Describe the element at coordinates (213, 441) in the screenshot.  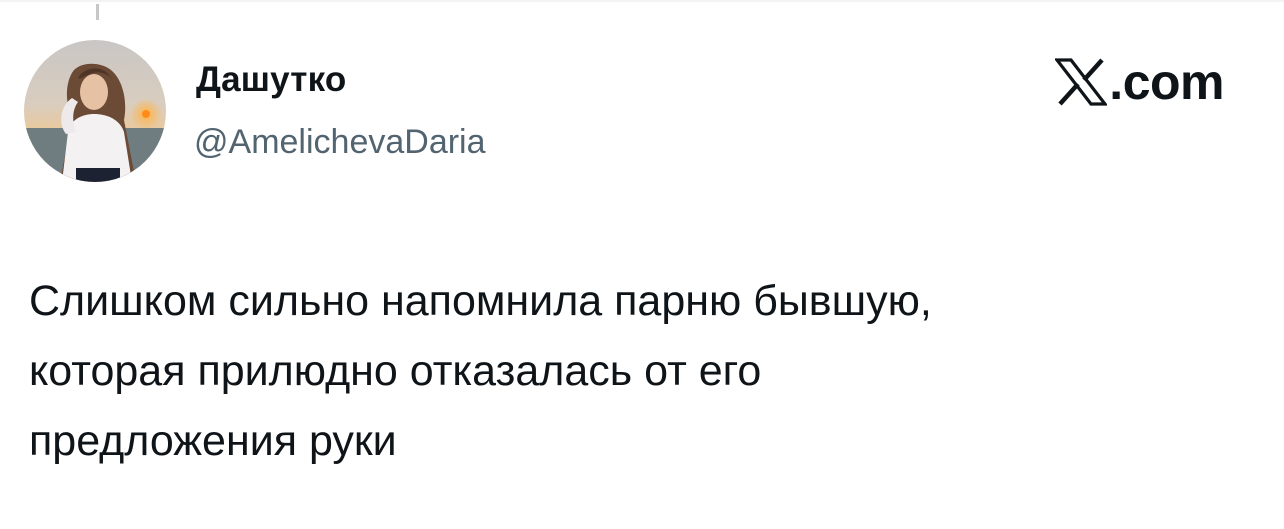
I see `tweet-text-line: предложения руки` at that location.